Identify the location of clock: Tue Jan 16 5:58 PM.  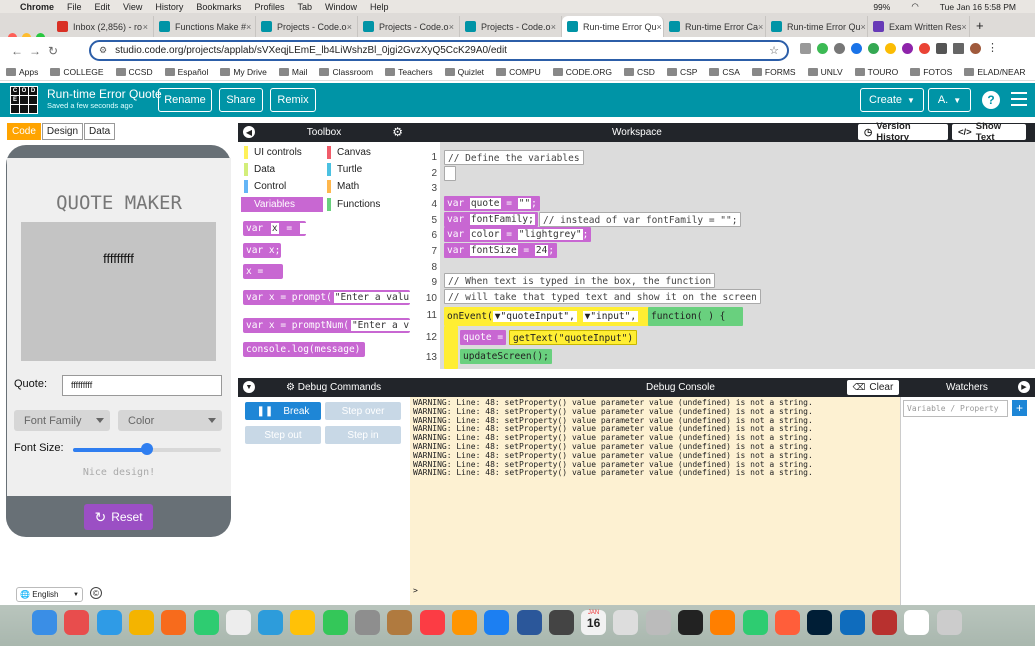
(978, 7).